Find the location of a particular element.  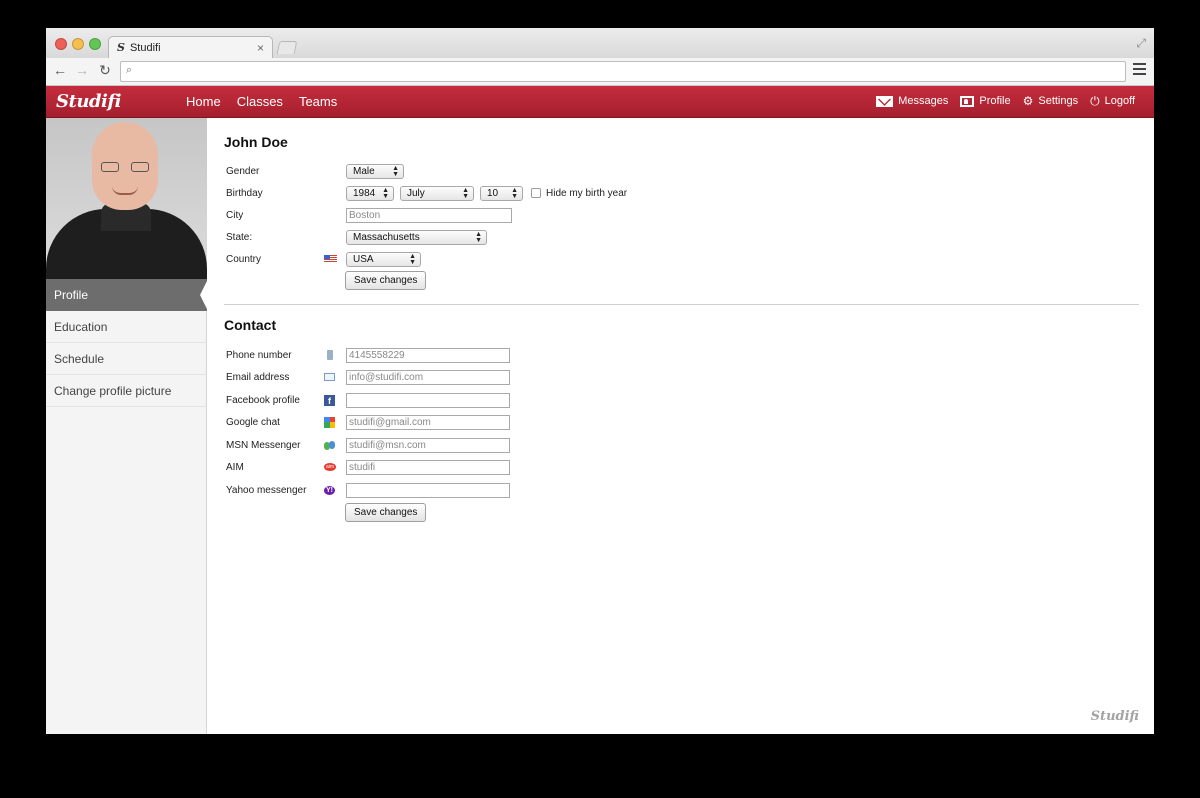

minimize-window-button is located at coordinates (78, 44).